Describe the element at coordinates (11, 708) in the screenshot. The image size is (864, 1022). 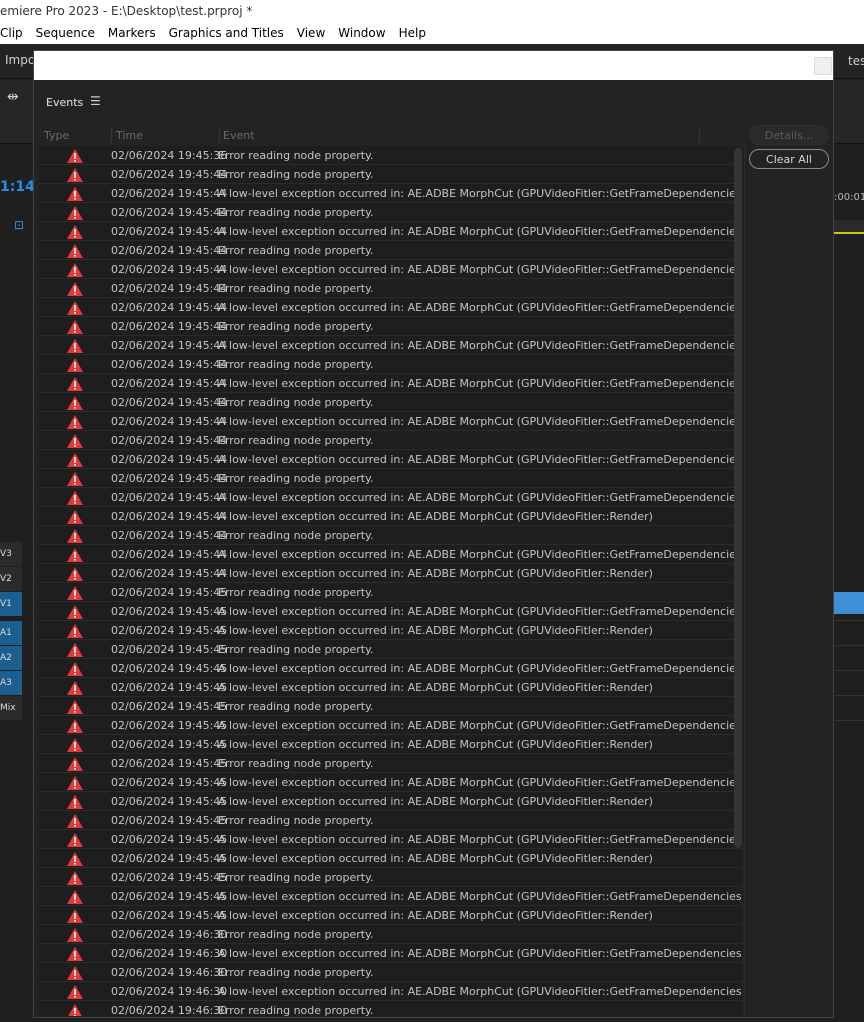
I see `track-header-mix: Mix` at that location.